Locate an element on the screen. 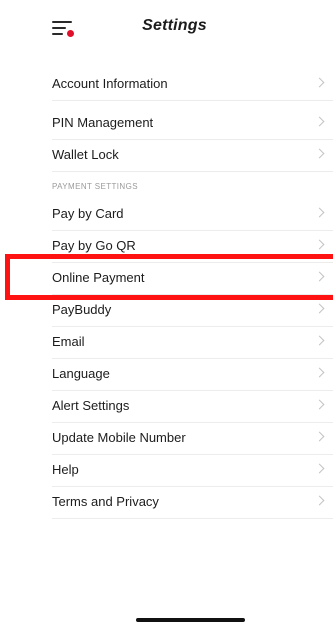 The image size is (333, 625). settings-item-label: Online Payment is located at coordinates (98, 277).